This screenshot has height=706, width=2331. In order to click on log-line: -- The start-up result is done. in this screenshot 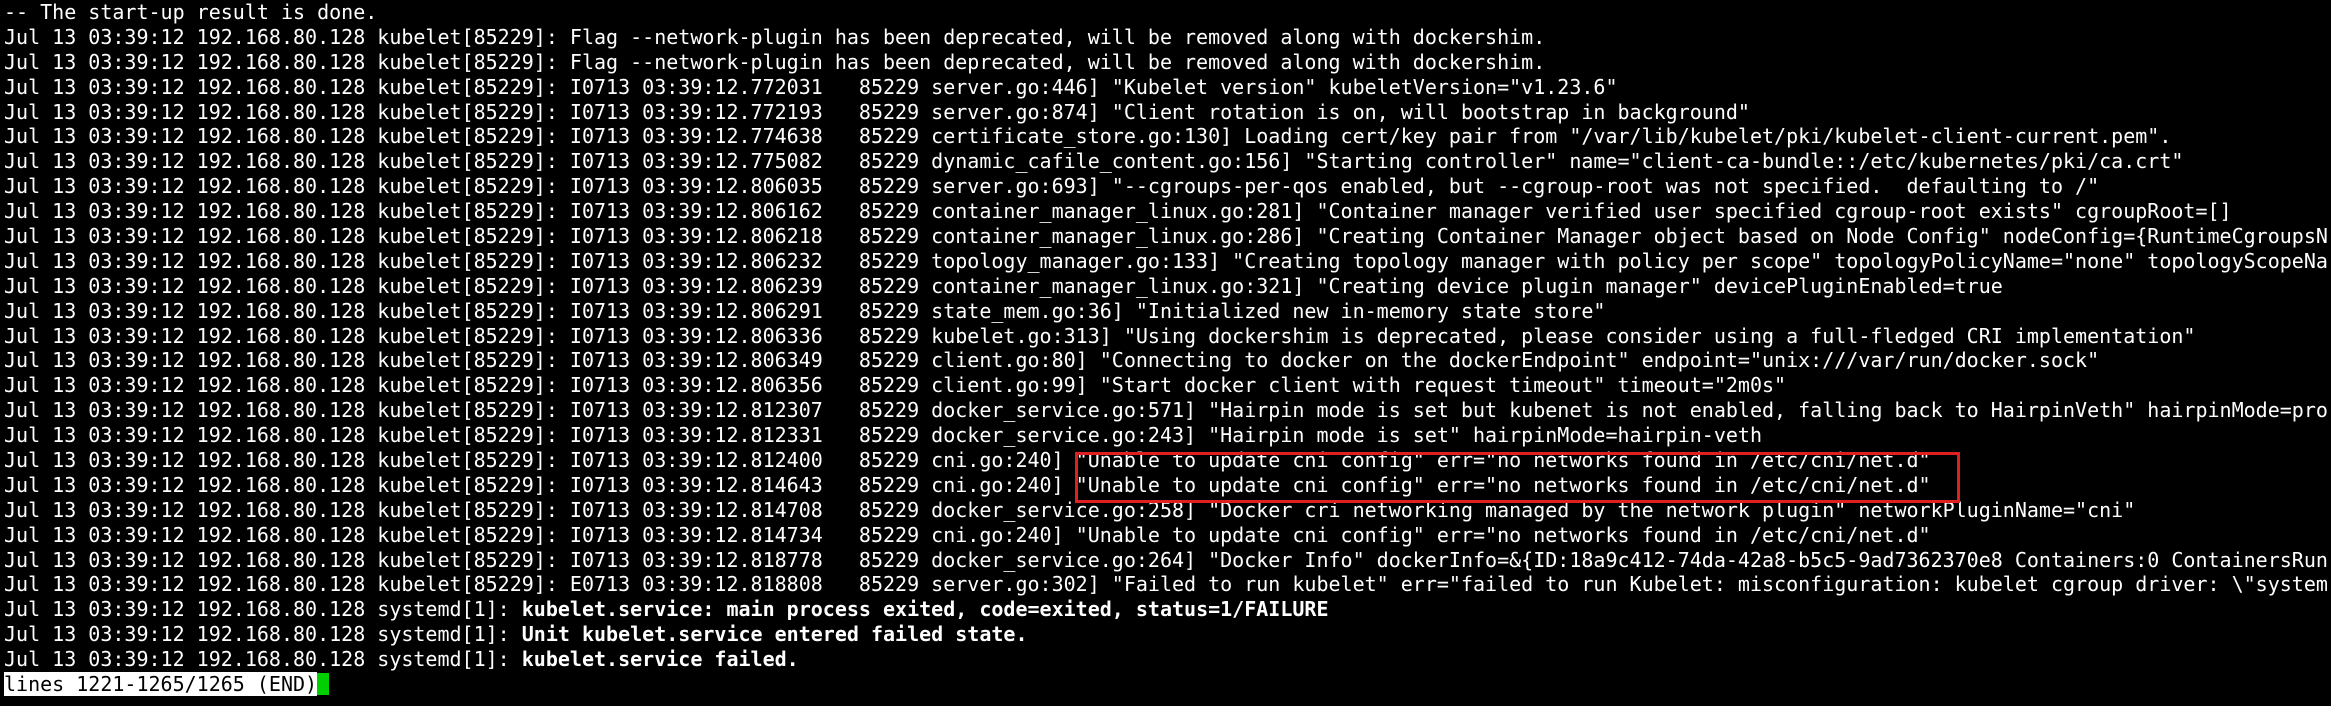, I will do `click(191, 12)`.